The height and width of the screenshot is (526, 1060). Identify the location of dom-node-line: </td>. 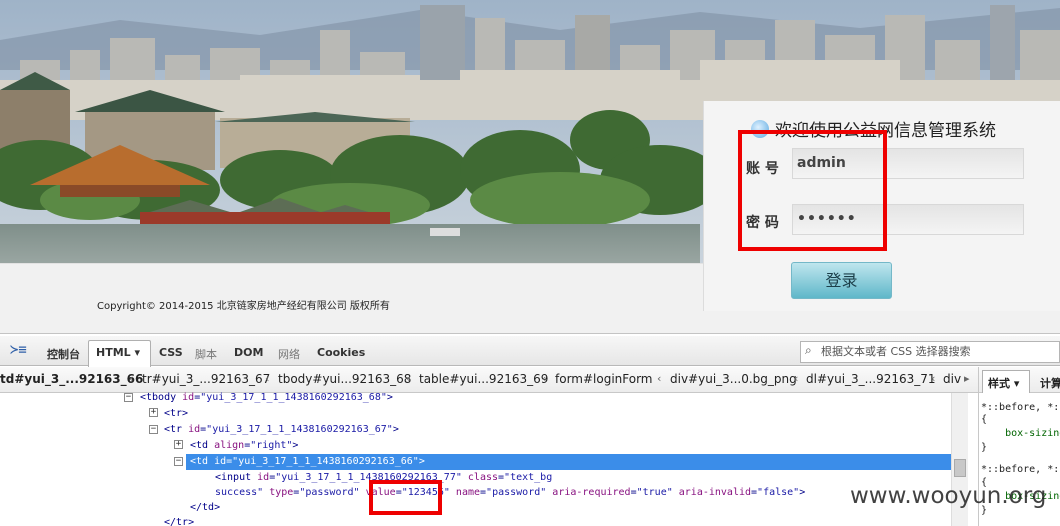
(205, 507).